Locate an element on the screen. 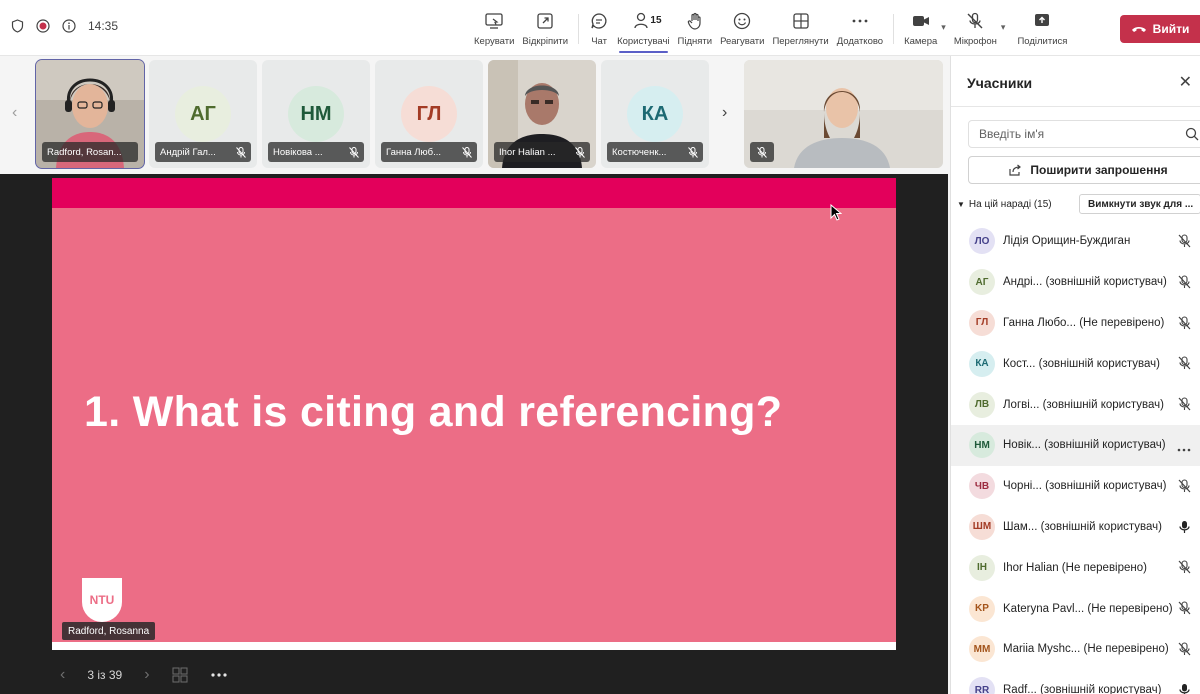 The height and width of the screenshot is (694, 1200). mic-options-chevron-icon: ▾ is located at coordinates (1003, 27).